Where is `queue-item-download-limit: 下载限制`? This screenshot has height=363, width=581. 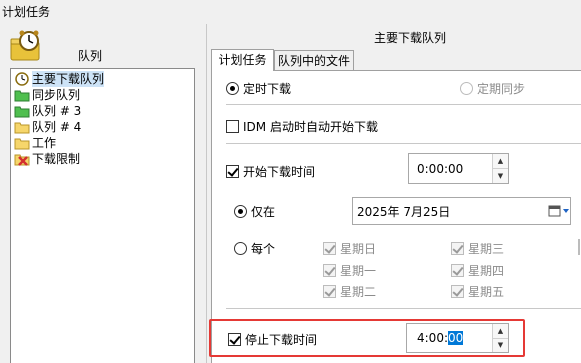 queue-item-download-limit: 下载限制 is located at coordinates (47, 159).